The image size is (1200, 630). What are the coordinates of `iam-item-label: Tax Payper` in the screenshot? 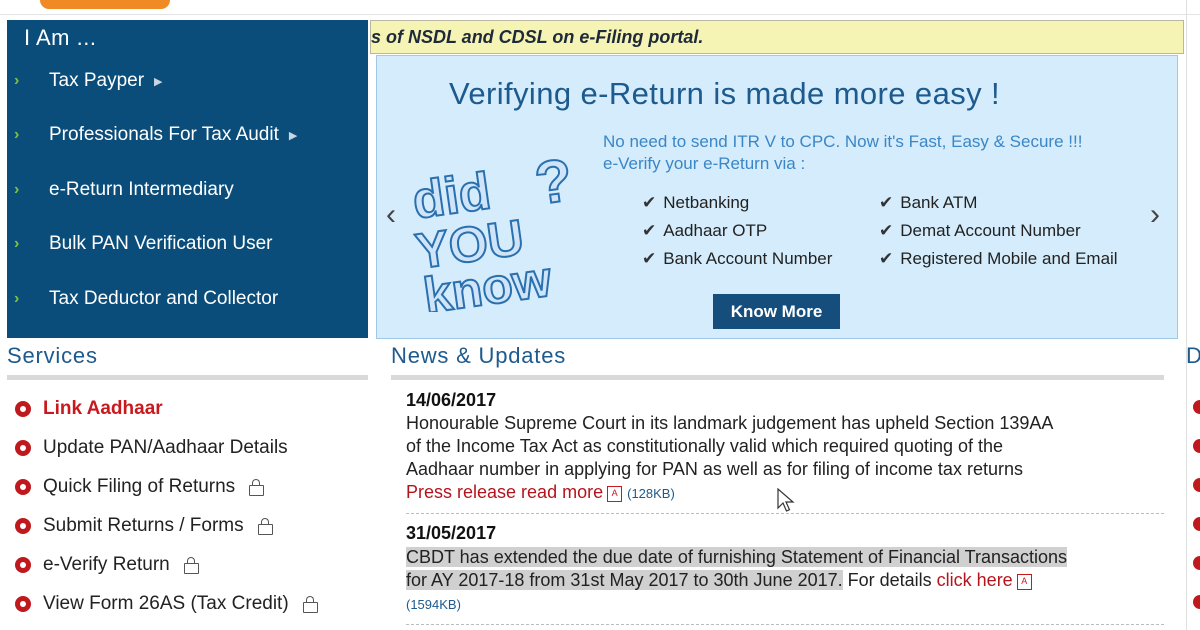 It's located at (97, 80).